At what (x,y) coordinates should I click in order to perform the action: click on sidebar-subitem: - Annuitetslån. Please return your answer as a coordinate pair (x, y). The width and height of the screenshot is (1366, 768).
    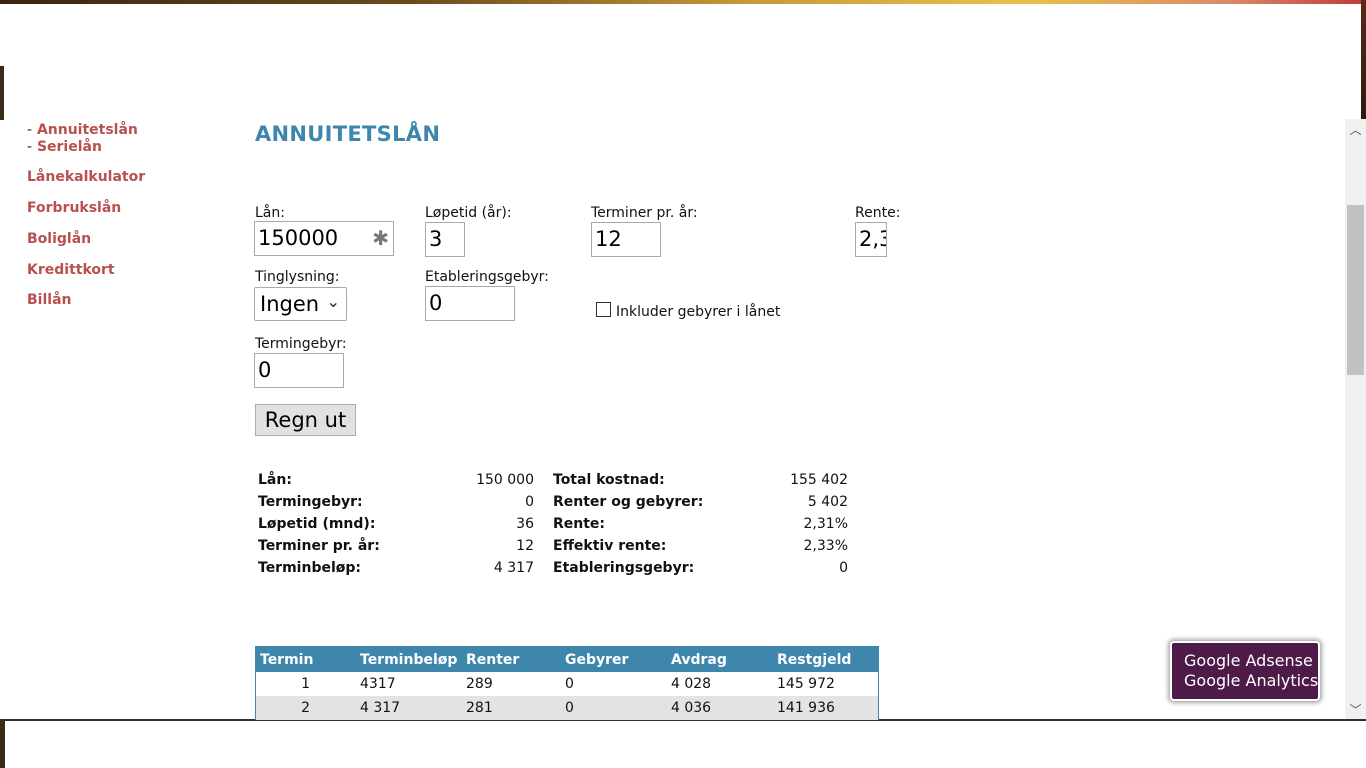
    Looking at the image, I should click on (82, 130).